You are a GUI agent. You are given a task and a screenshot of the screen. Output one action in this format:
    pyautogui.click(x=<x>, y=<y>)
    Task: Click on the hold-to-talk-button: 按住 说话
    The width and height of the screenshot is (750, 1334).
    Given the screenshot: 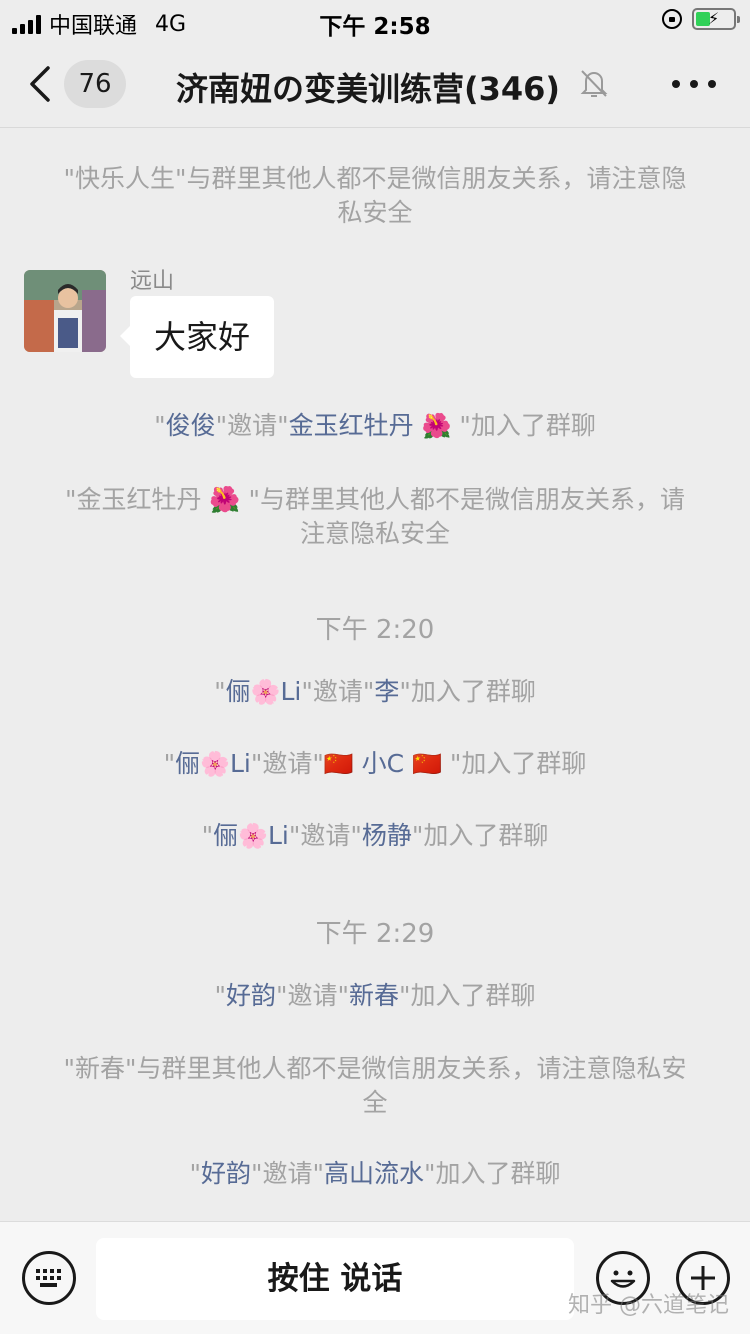 What is the action you would take?
    pyautogui.click(x=335, y=1279)
    